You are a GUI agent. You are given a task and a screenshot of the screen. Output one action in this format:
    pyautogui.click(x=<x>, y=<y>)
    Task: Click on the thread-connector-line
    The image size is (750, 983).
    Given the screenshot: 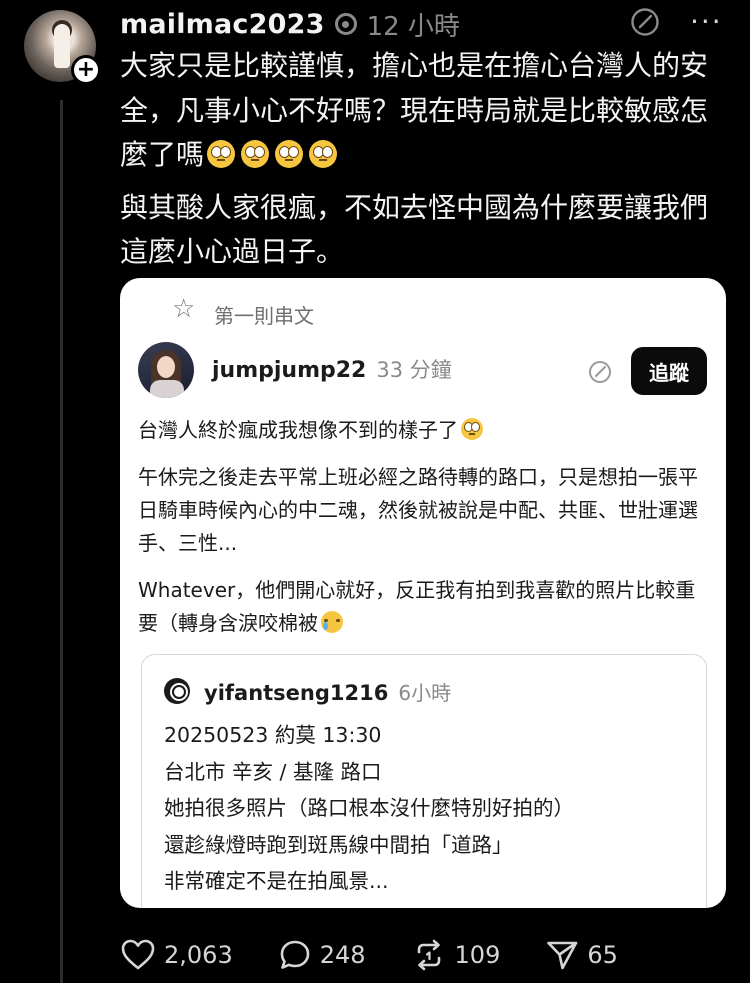 What is the action you would take?
    pyautogui.click(x=61, y=541)
    